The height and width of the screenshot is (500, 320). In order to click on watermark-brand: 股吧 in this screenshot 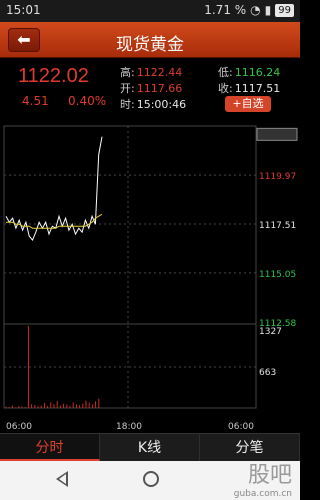, I will do `click(269, 475)`.